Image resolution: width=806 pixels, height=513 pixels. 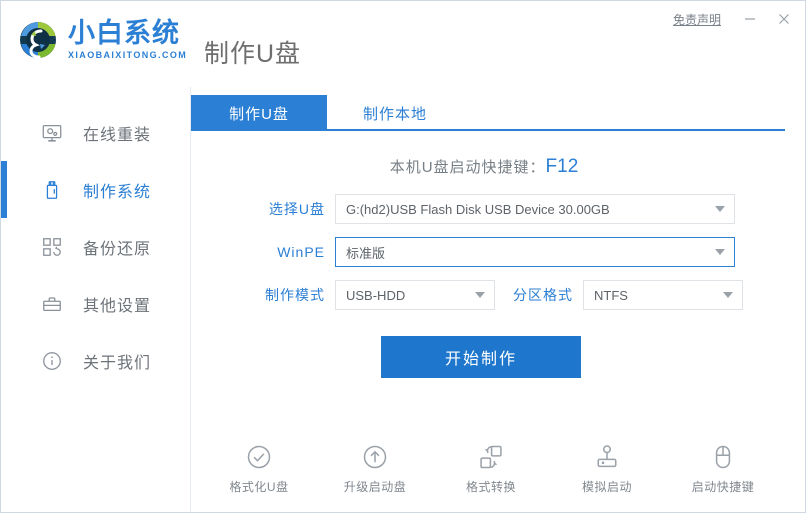 I want to click on recycle-circle-logo, so click(x=38, y=40).